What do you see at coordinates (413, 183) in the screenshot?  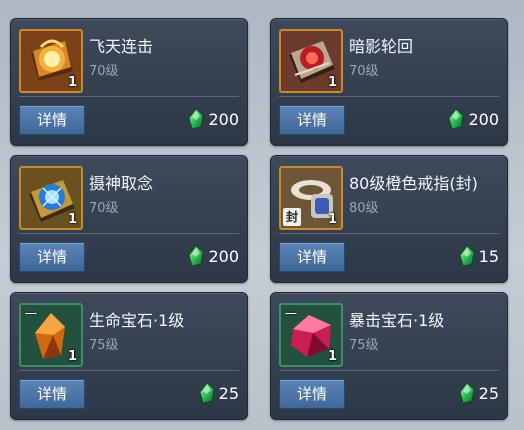 I see `item-name: 80级橙色戒指(封)` at bounding box center [413, 183].